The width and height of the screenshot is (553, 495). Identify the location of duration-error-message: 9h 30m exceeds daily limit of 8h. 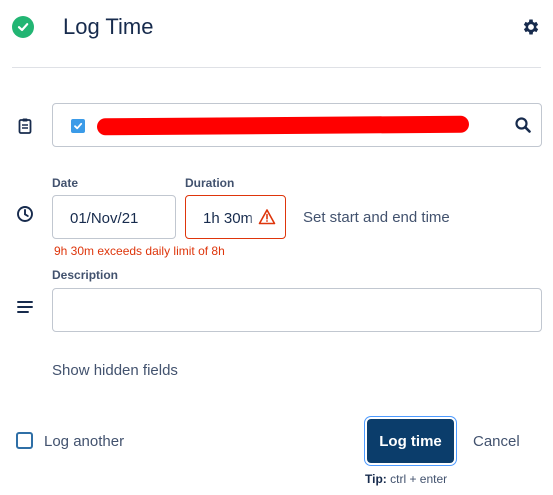
(139, 251).